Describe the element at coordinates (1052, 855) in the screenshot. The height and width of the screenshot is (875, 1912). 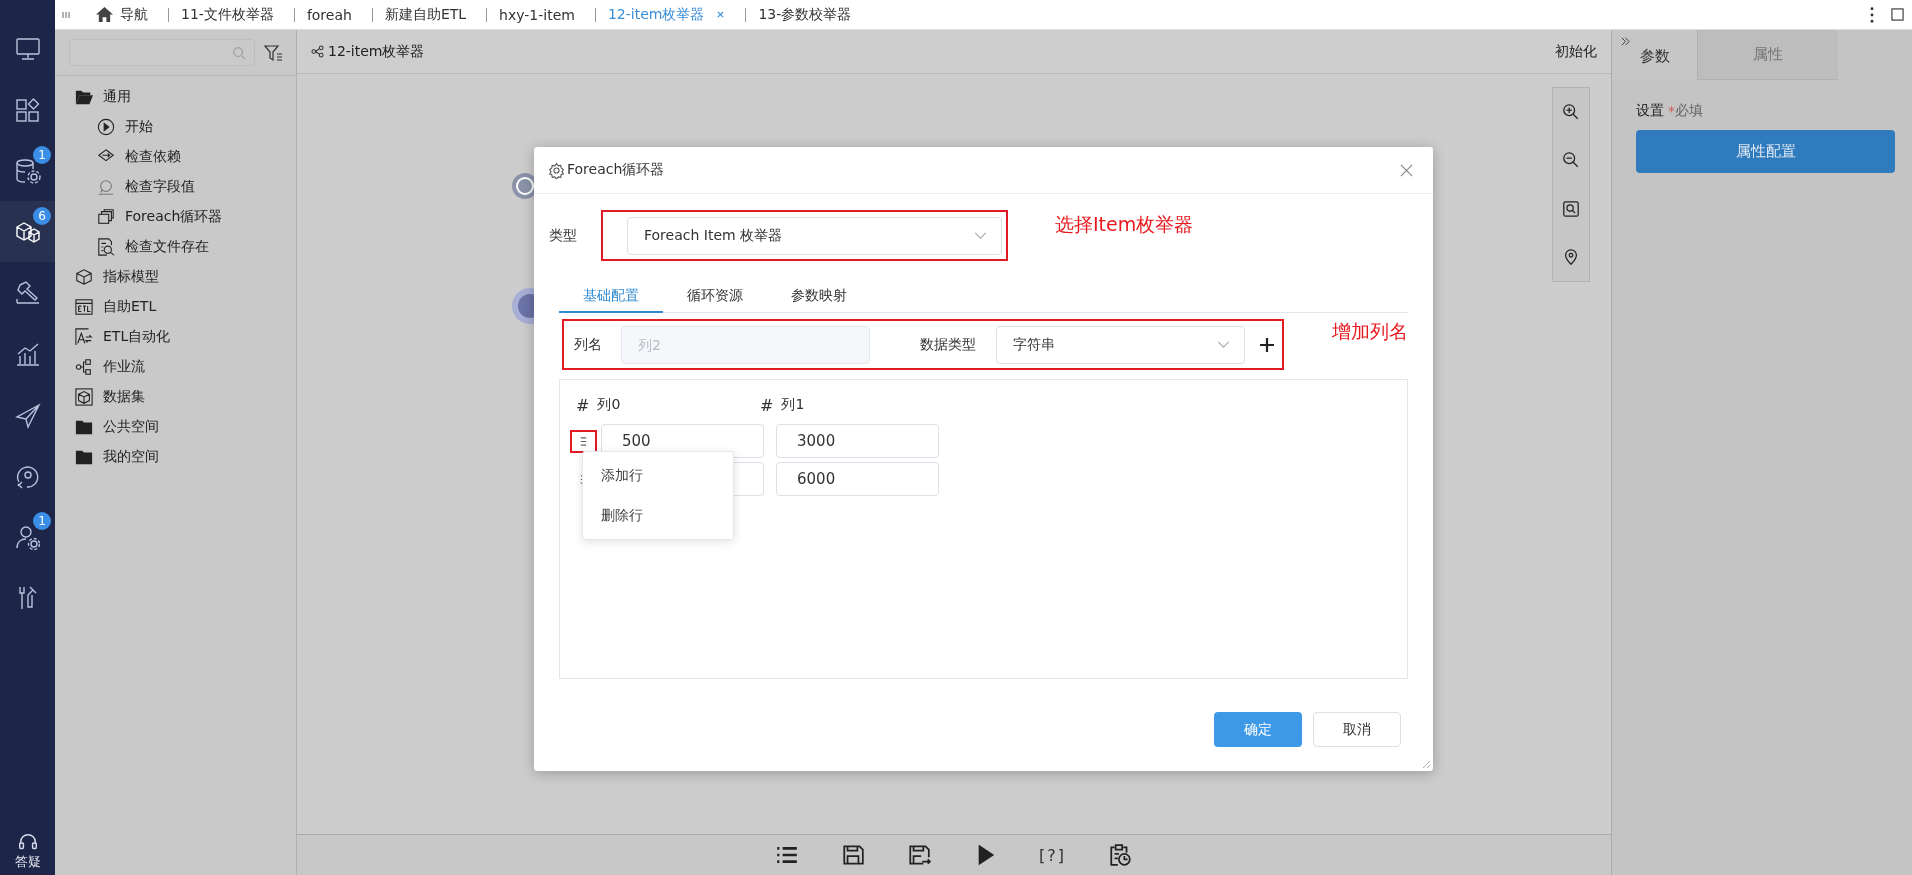
I see `help-button: [?]` at that location.